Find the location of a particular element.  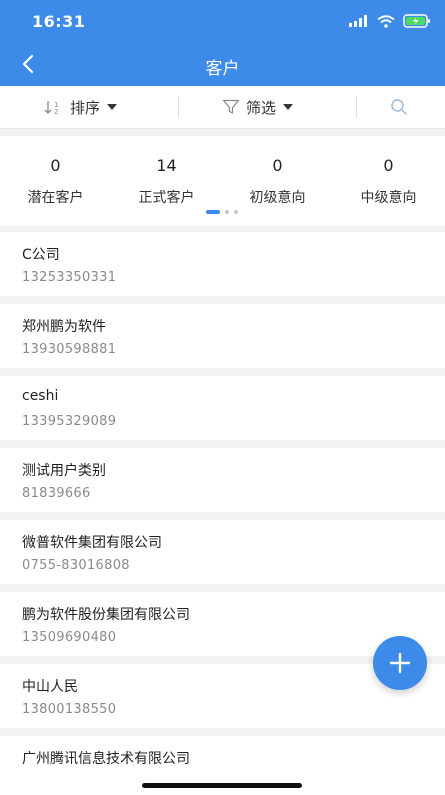

stat-count: 14 is located at coordinates (166, 165).